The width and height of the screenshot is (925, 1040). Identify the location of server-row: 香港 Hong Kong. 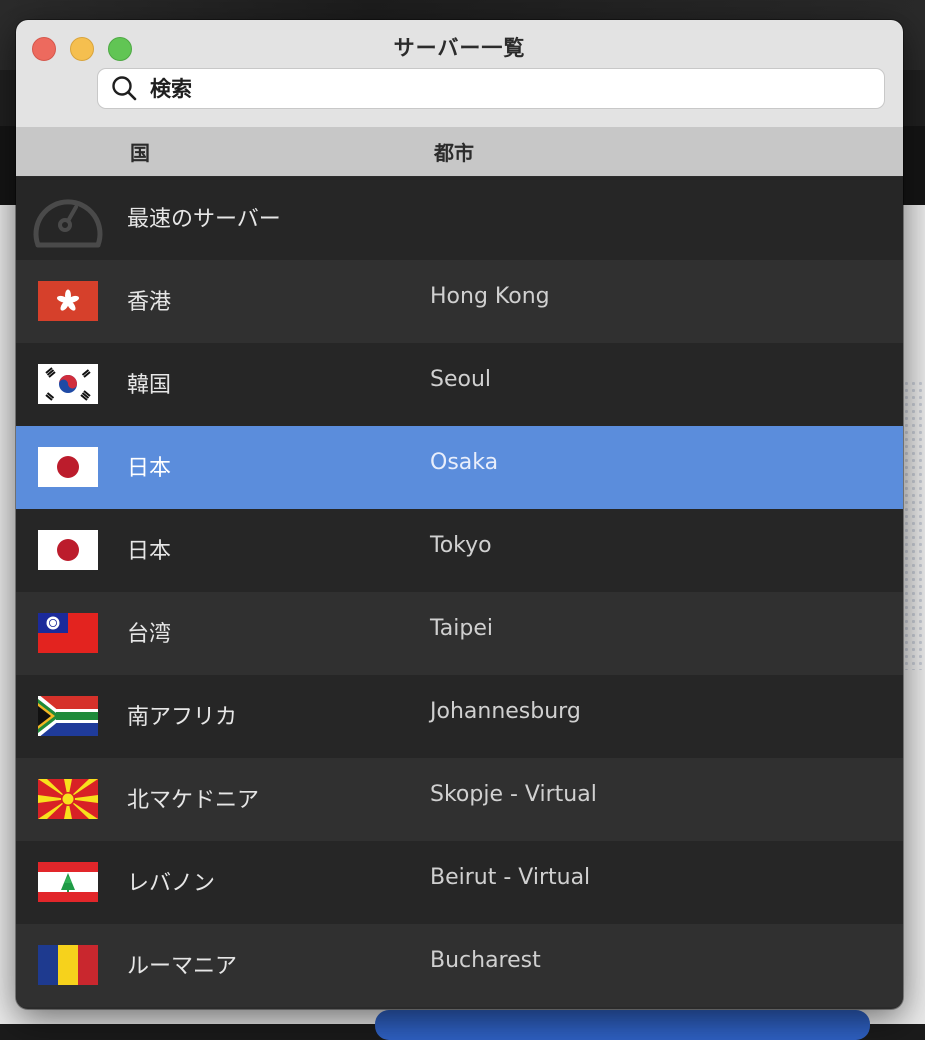
(459, 301).